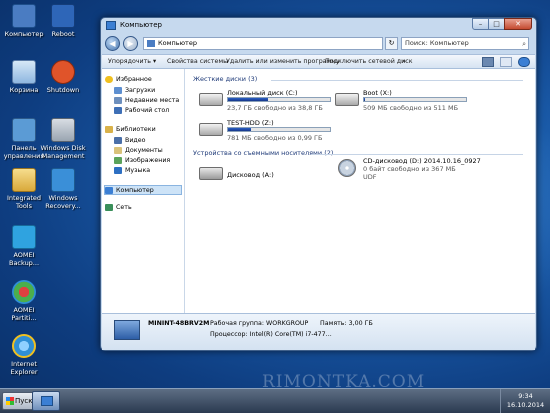  Describe the element at coordinates (263, 43) in the screenshot. I see `address-bar: Компьютер` at that location.